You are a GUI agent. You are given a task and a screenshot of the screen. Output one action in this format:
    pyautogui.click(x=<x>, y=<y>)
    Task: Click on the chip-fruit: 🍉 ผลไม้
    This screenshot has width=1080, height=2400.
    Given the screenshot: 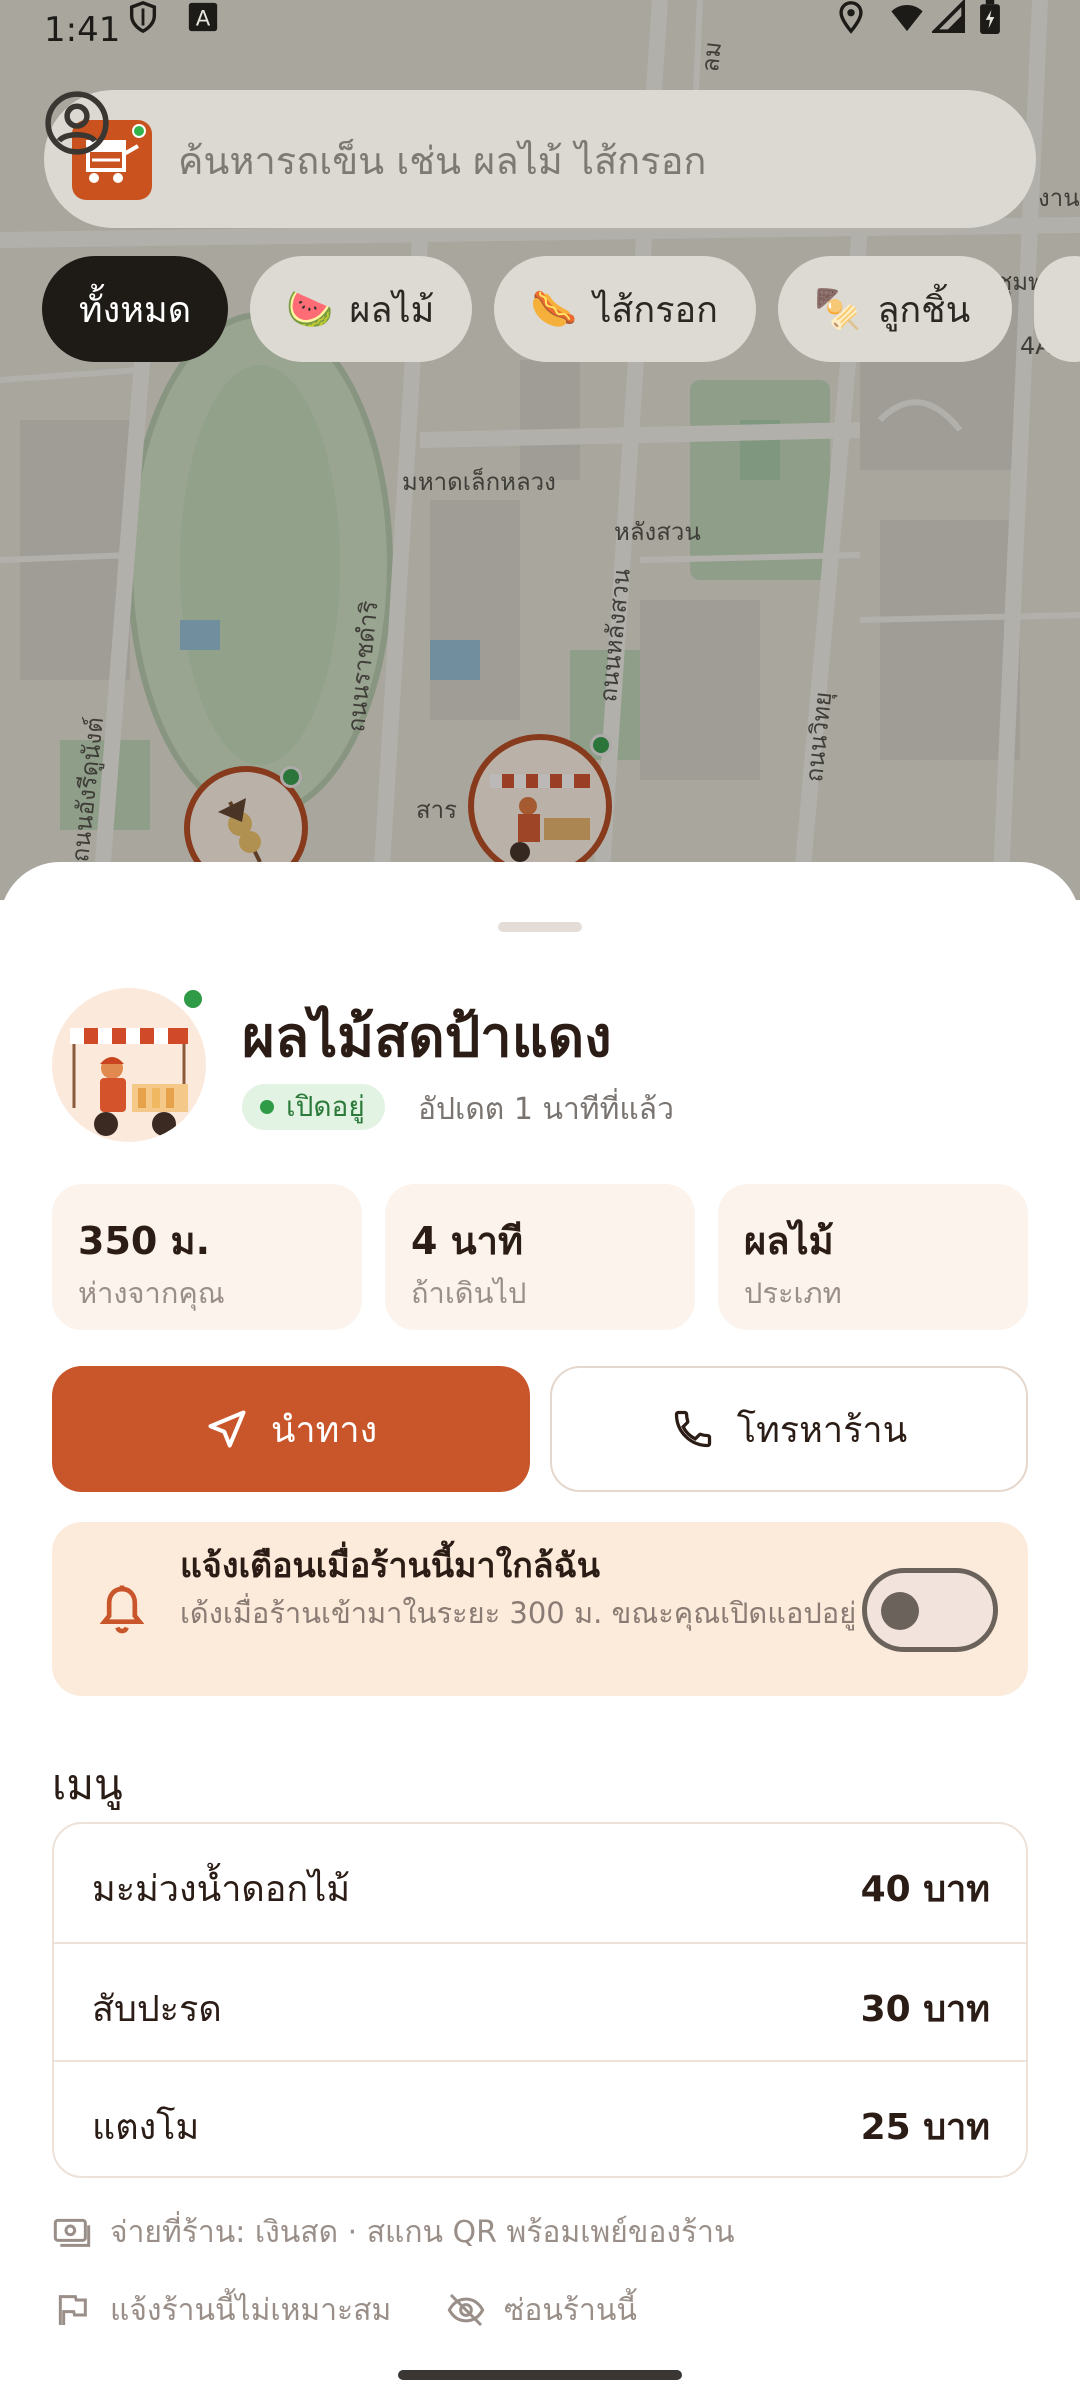 What is the action you would take?
    pyautogui.click(x=361, y=309)
    